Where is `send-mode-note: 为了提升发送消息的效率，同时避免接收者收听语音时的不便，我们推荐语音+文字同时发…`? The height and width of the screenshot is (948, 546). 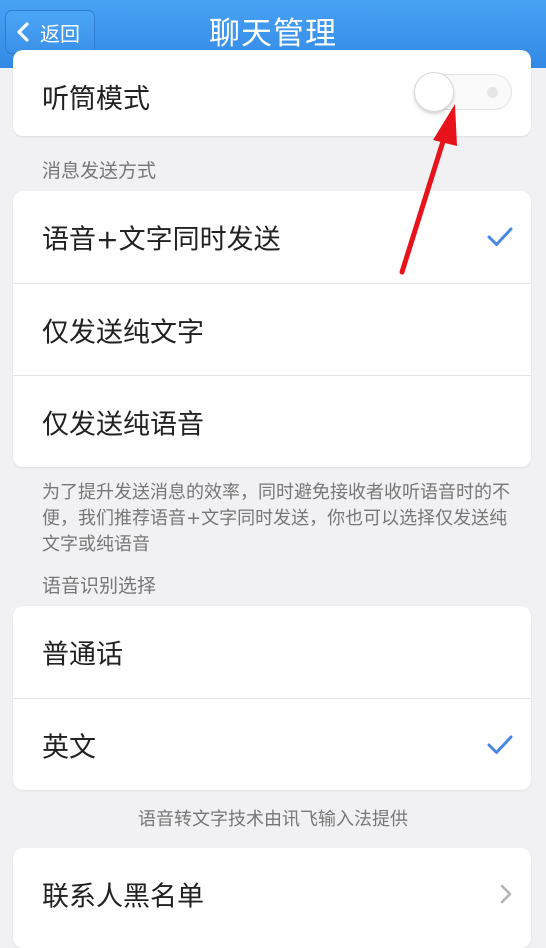 send-mode-note: 为了提升发送消息的效率，同时避免接收者收听语音时的不便，我们推荐语音+文字同时发… is located at coordinates (276, 518).